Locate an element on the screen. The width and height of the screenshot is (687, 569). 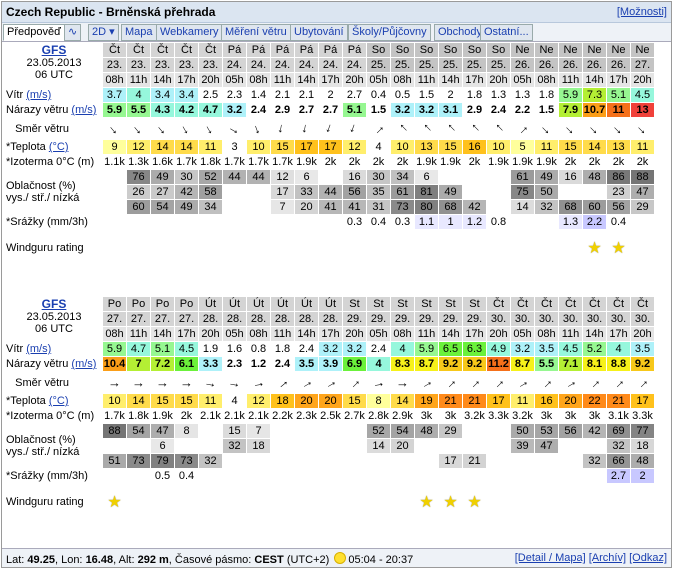
archive-link: [Archív] is located at coordinates (607, 558).